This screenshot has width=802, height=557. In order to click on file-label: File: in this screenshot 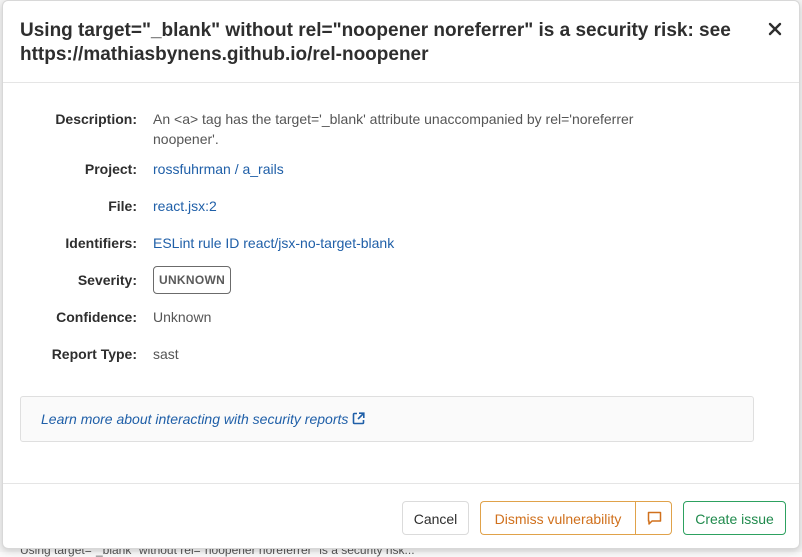, I will do `click(122, 206)`.